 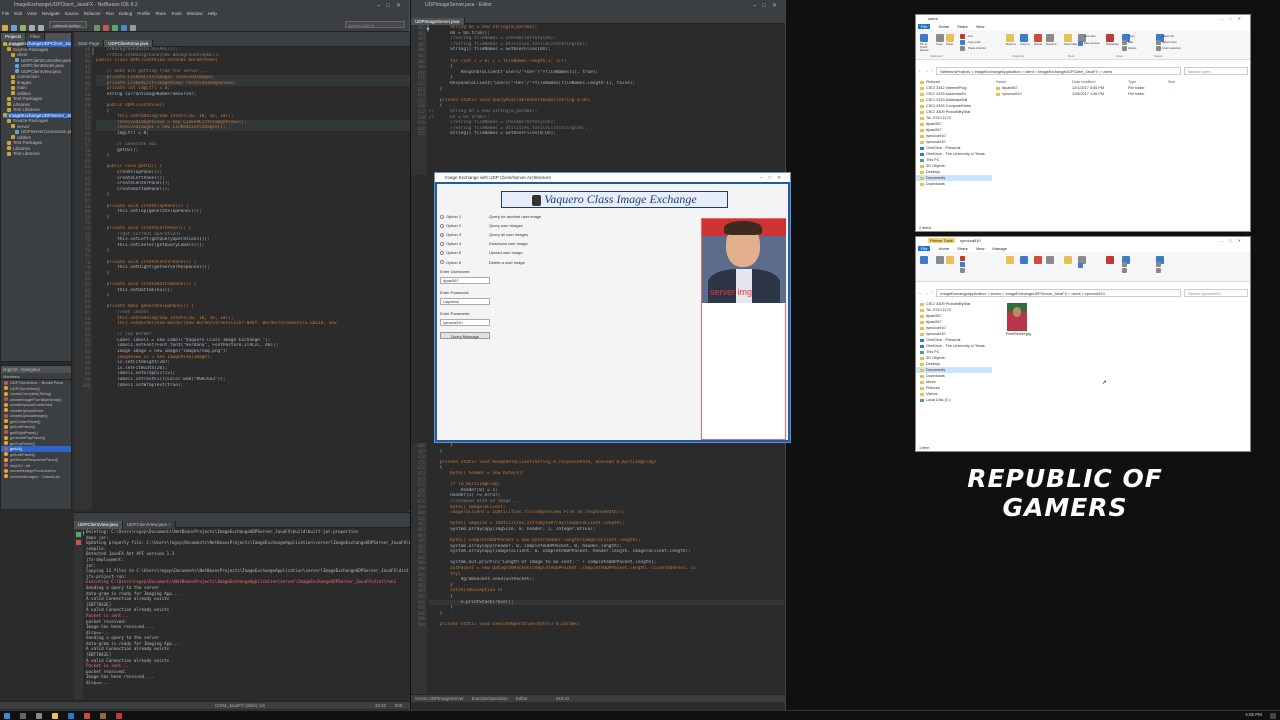 I want to click on file-item: FrontServer.jpg, so click(x=1018, y=319).